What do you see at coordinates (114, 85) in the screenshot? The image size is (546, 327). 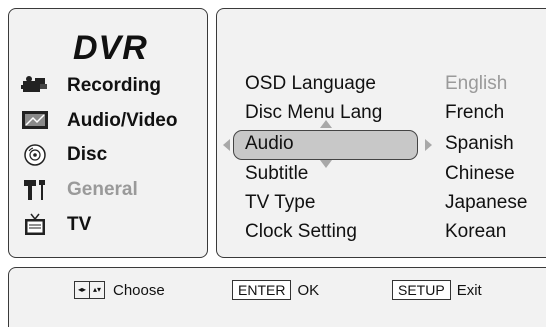 I see `sidebar-item-label: Recording` at bounding box center [114, 85].